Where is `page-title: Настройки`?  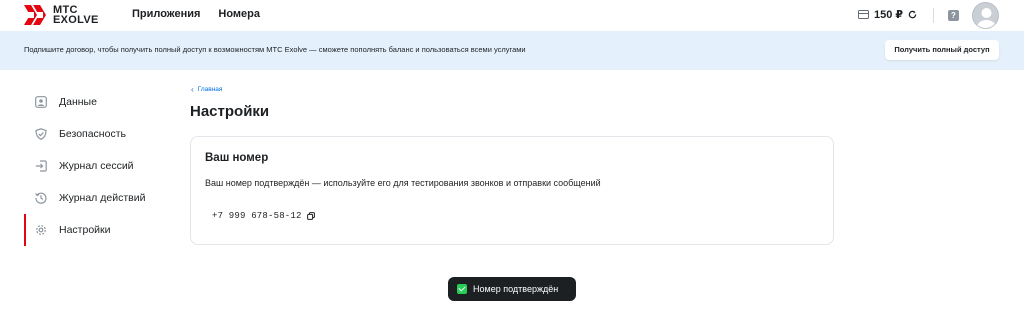
page-title: Настройки is located at coordinates (230, 111).